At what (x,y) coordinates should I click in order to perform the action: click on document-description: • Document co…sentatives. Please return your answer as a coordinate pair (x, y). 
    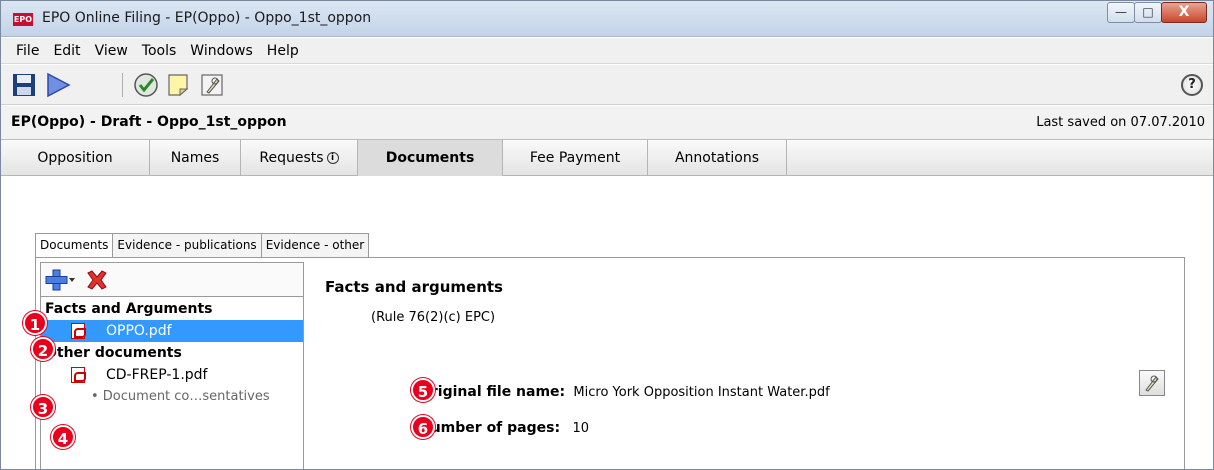
    Looking at the image, I should click on (180, 396).